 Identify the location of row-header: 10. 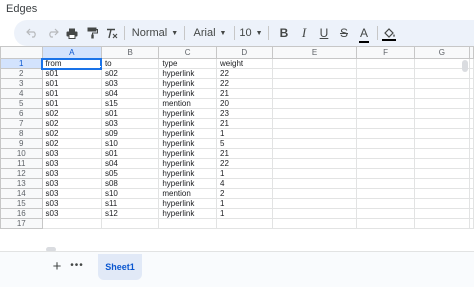
(21, 153).